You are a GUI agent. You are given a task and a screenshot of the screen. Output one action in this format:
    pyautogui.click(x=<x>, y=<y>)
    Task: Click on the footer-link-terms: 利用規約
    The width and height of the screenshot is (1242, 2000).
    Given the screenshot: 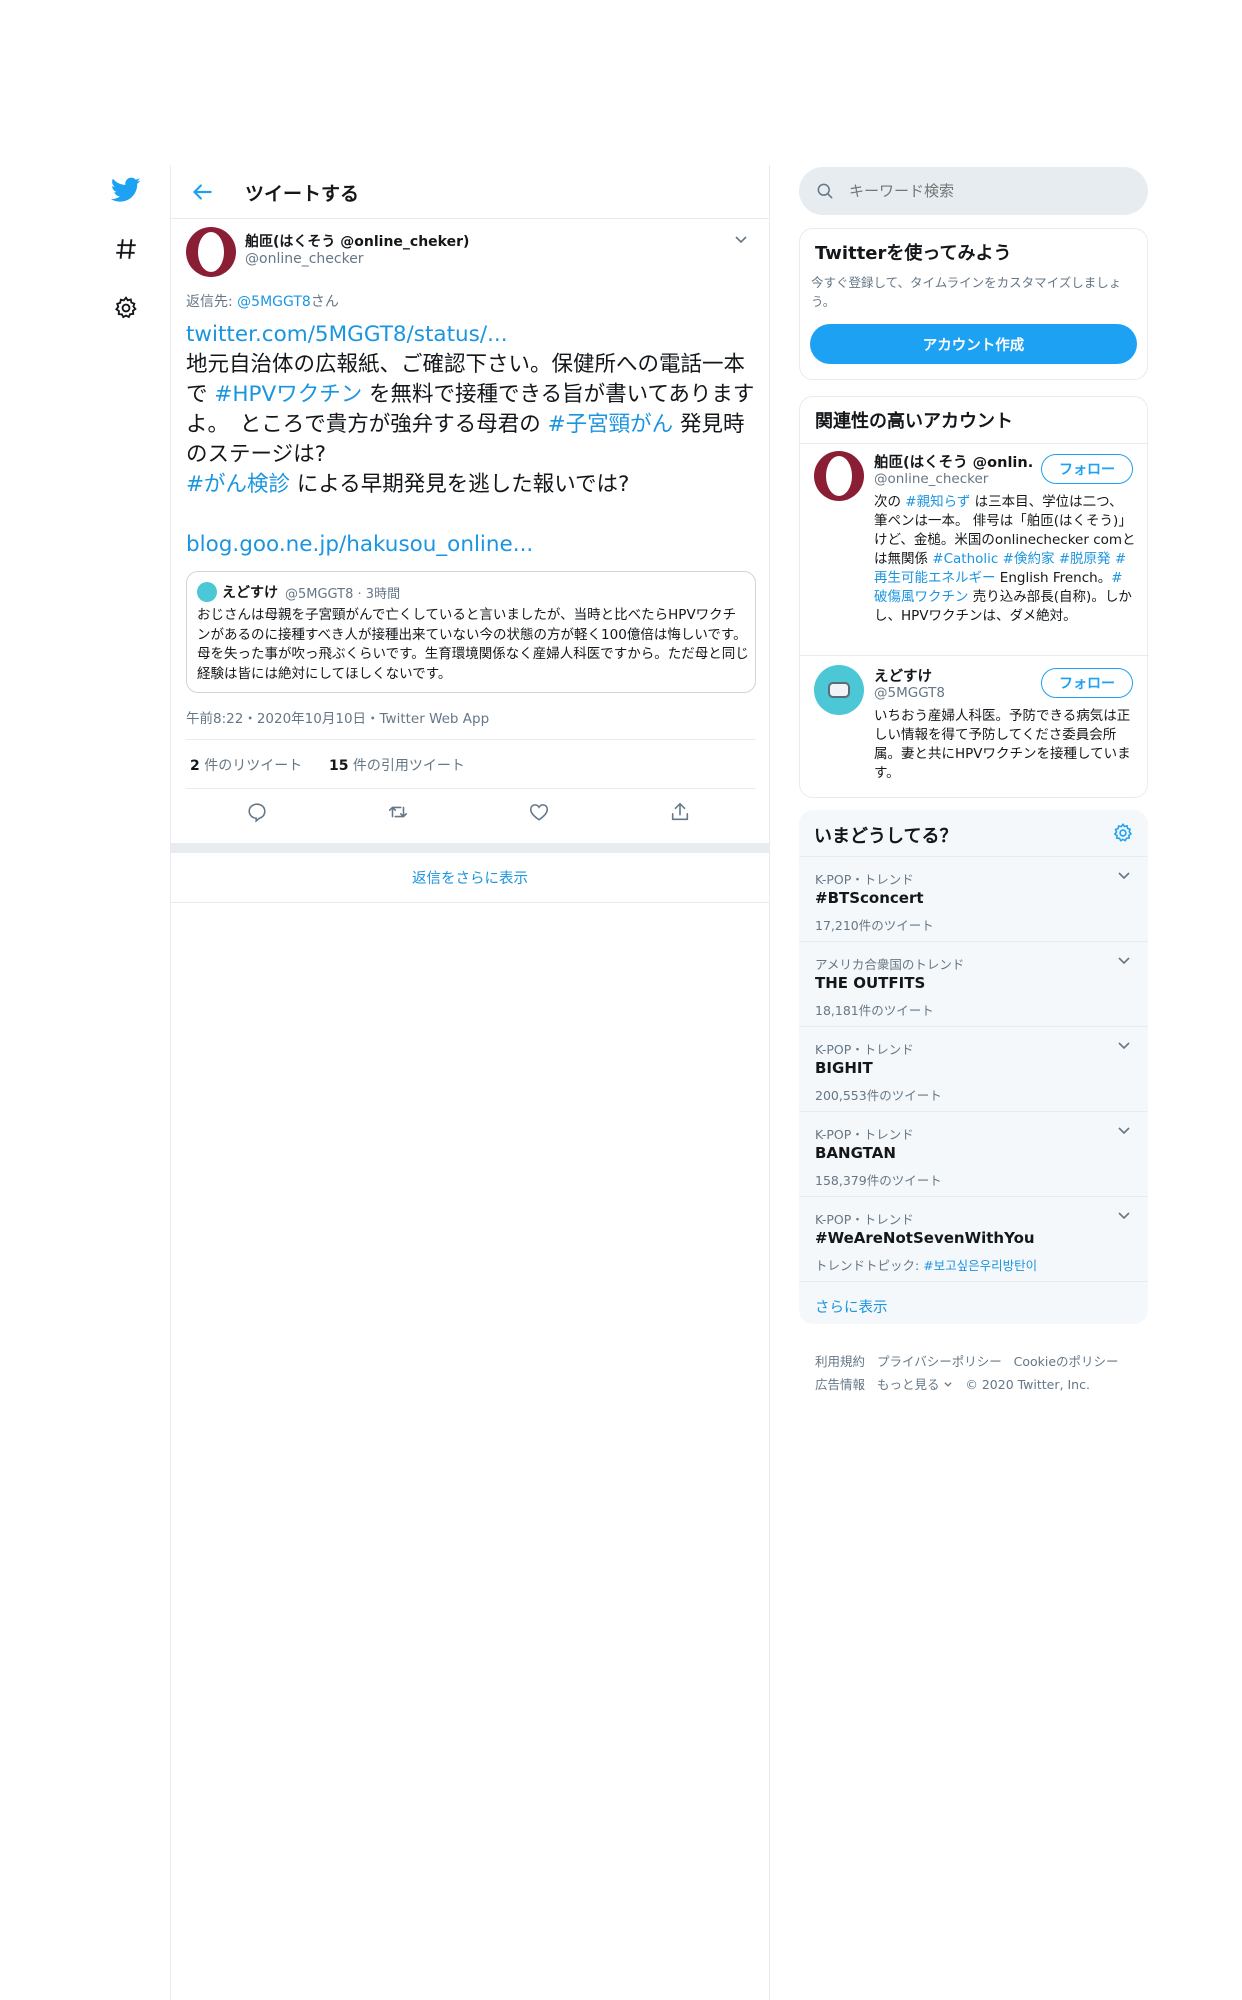 What is the action you would take?
    pyautogui.click(x=840, y=1361)
    